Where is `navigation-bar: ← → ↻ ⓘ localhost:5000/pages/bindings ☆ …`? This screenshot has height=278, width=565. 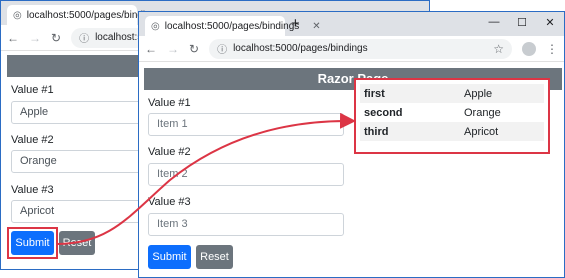 navigation-bar: ← → ↻ ⓘ localhost:5000/pages/bindings ☆ … is located at coordinates (351, 49).